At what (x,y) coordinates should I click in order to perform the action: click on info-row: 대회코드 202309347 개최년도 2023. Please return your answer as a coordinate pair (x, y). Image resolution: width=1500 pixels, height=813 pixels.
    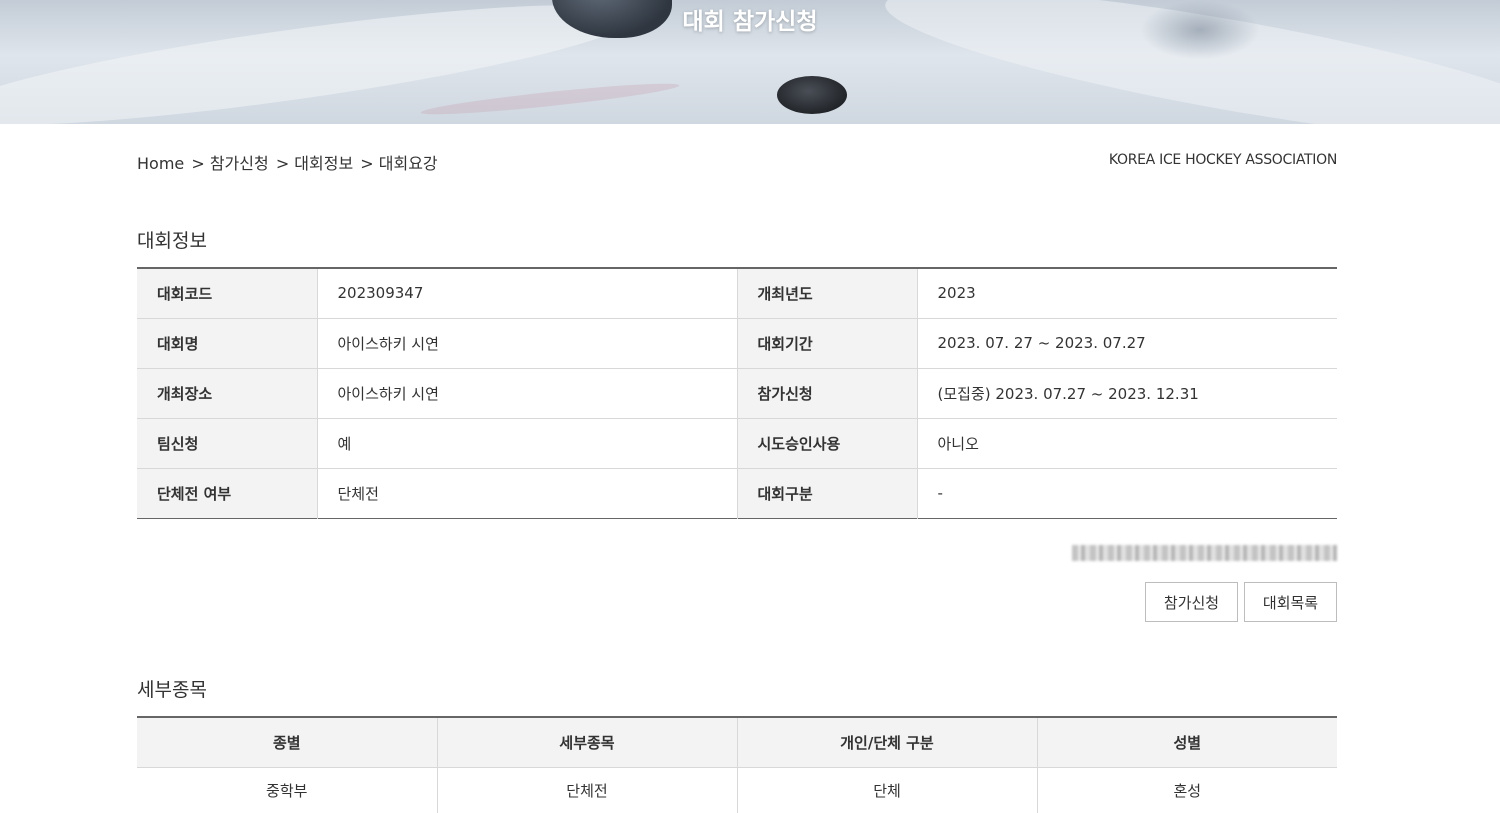
    Looking at the image, I should click on (737, 293).